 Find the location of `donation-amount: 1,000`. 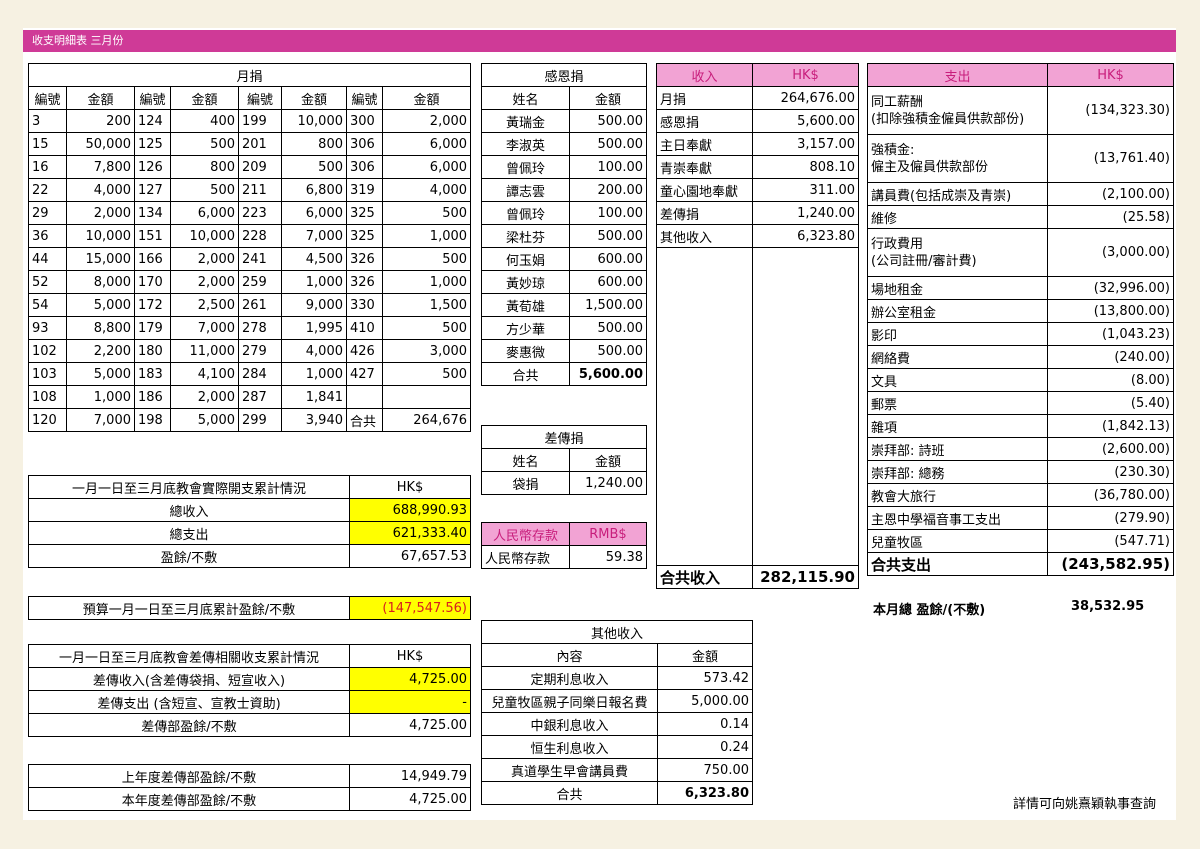

donation-amount: 1,000 is located at coordinates (100, 397).